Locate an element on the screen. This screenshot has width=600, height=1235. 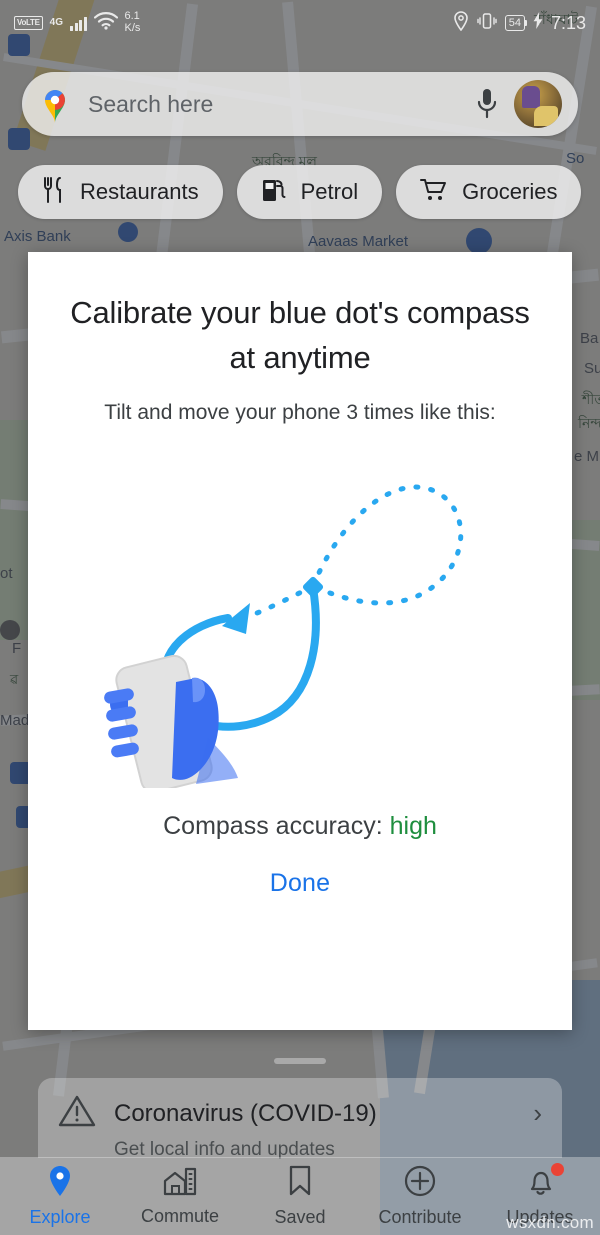
bottom-sheet-drag-handle is located at coordinates (300, 1061).